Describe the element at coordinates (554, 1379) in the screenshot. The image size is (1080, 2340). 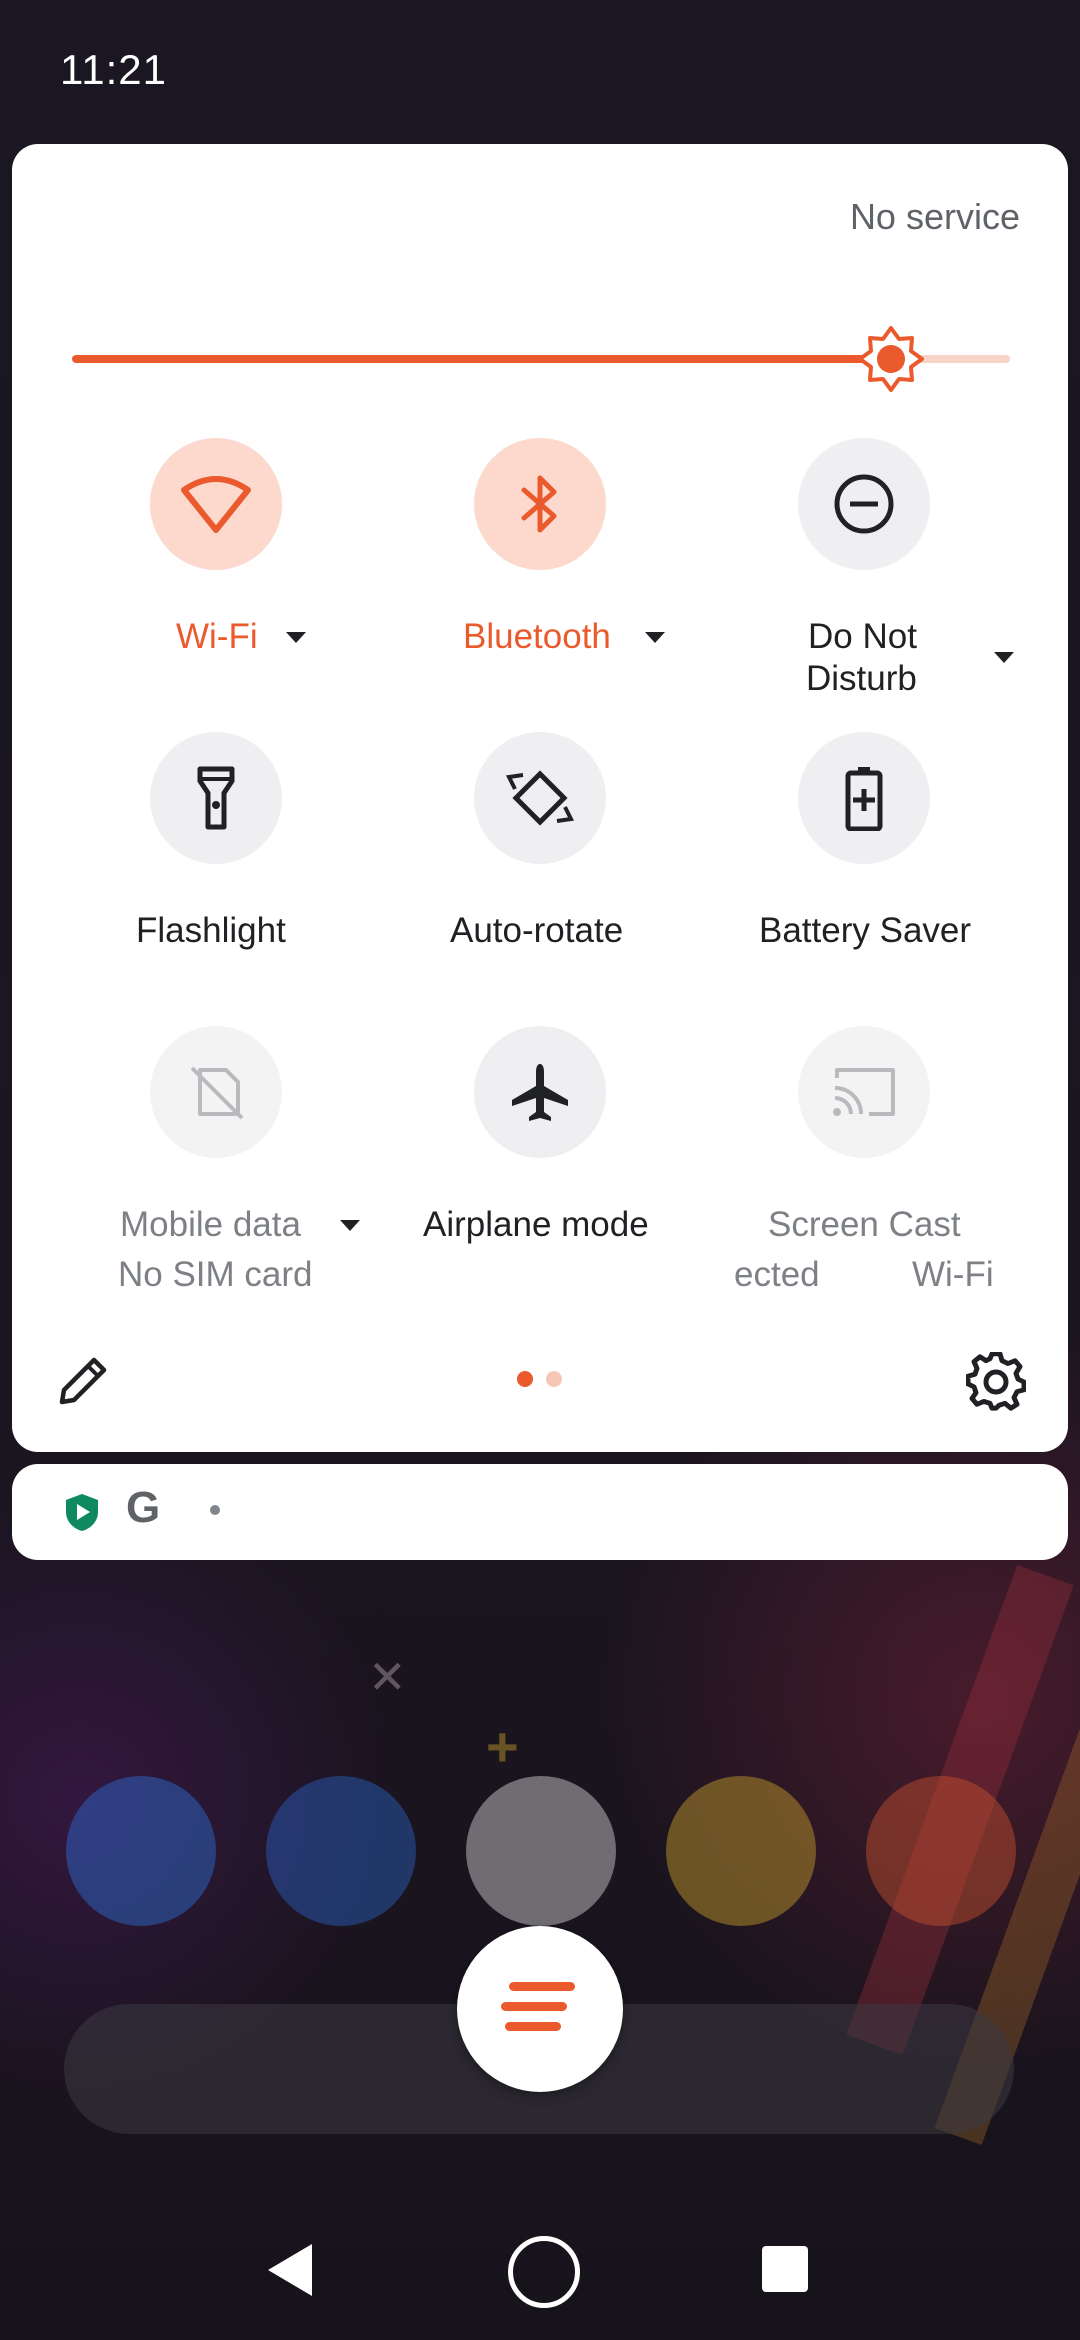
I see `page-indicator-dot` at that location.